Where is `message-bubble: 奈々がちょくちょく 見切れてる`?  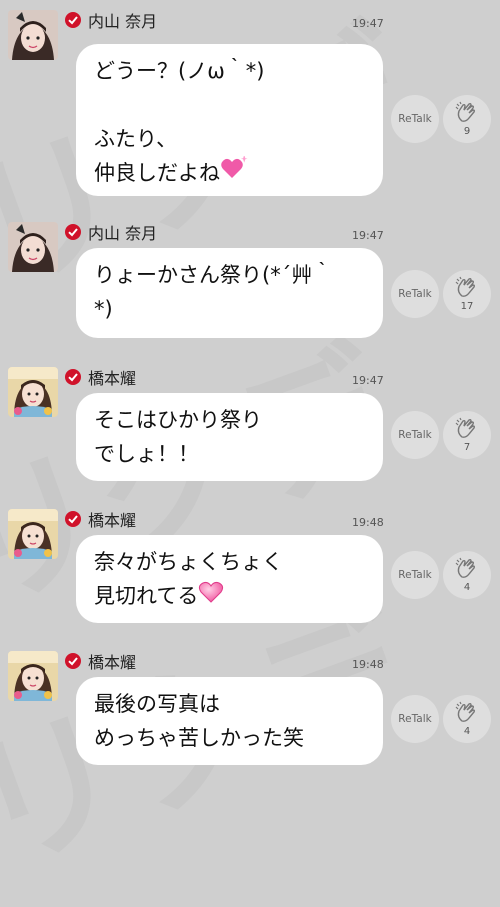 message-bubble: 奈々がちょくちょく 見切れてる is located at coordinates (229, 579).